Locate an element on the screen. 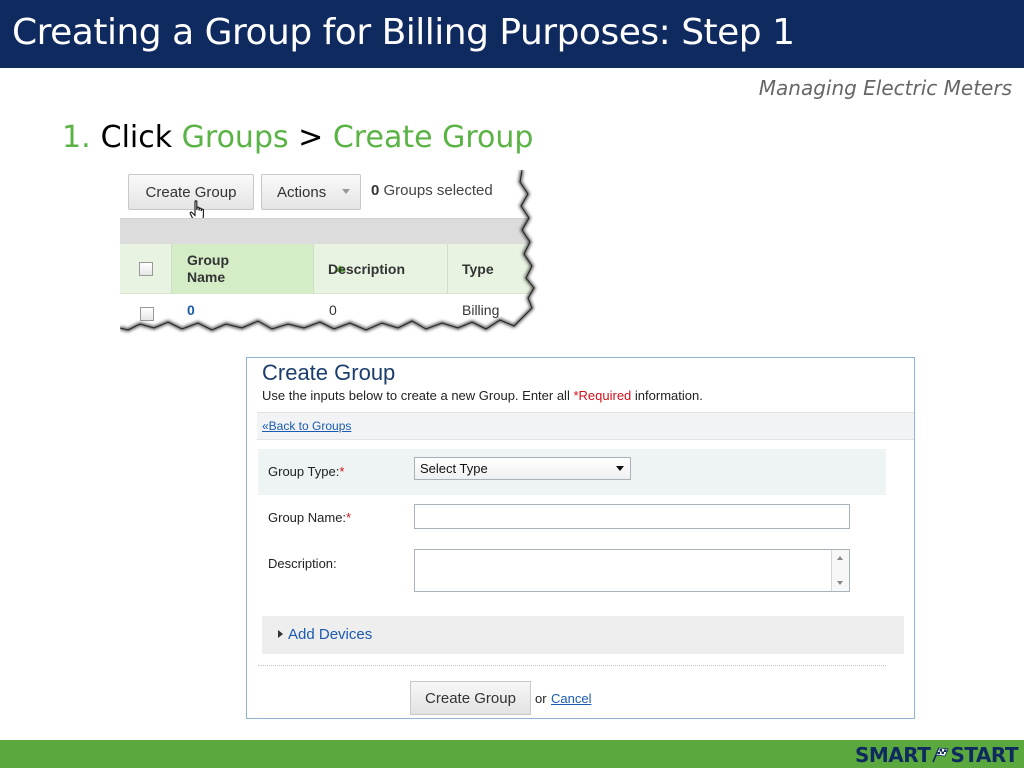  create-group-submit-label: Create Group is located at coordinates (470, 698).